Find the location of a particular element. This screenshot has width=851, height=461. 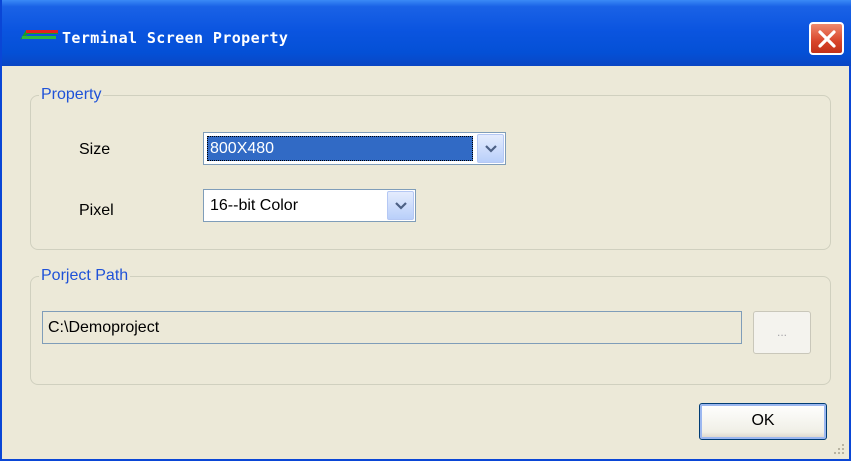

size-select: 800X480 is located at coordinates (354, 148).